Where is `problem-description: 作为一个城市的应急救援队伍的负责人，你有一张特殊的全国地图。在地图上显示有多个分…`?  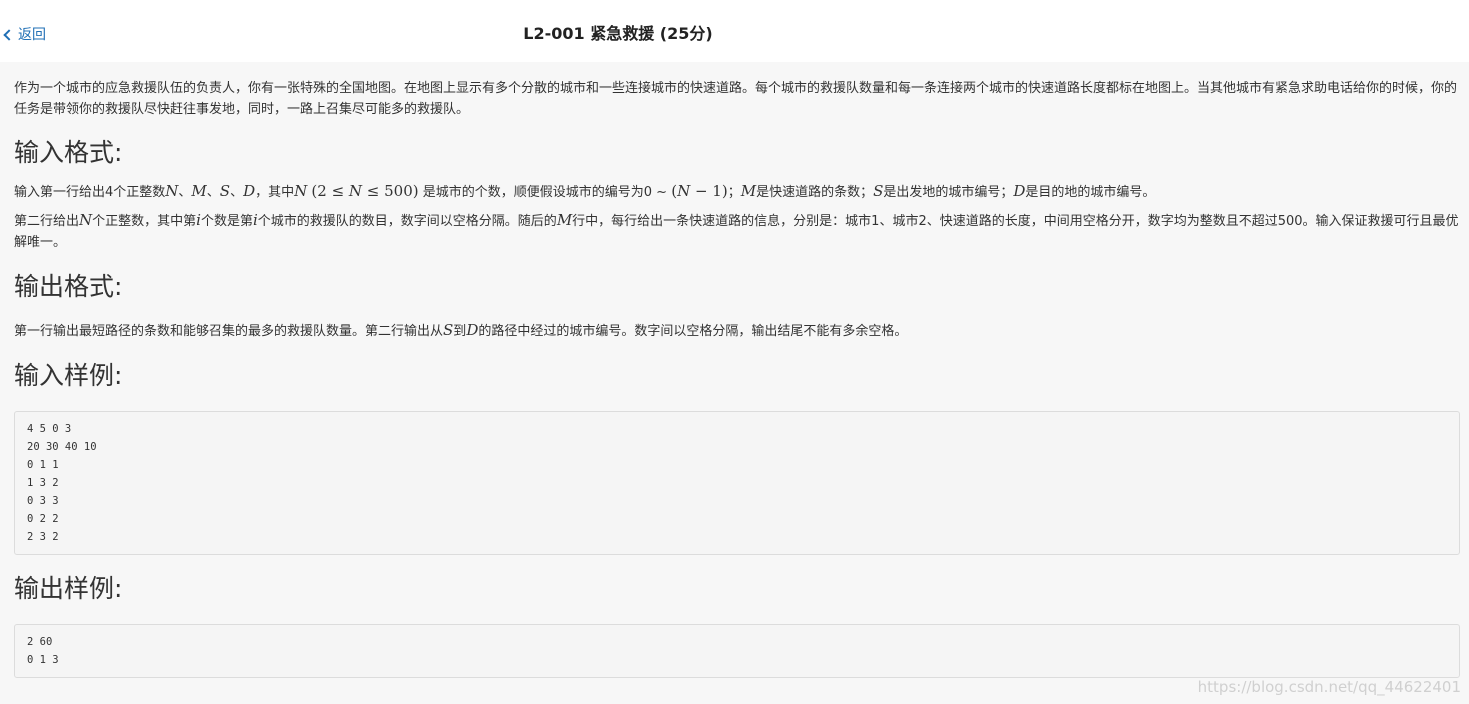
problem-description: 作为一个城市的应急救援队伍的负责人，你有一张特殊的全国地图。在地图上显示有多个分… is located at coordinates (736, 99).